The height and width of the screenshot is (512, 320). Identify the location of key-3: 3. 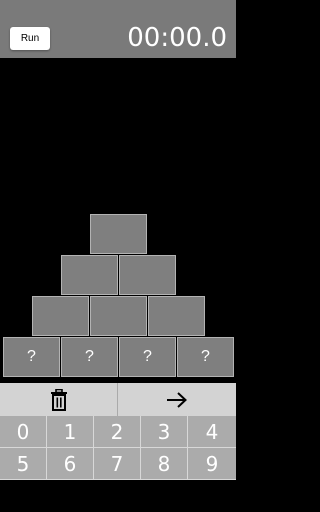
(164, 432).